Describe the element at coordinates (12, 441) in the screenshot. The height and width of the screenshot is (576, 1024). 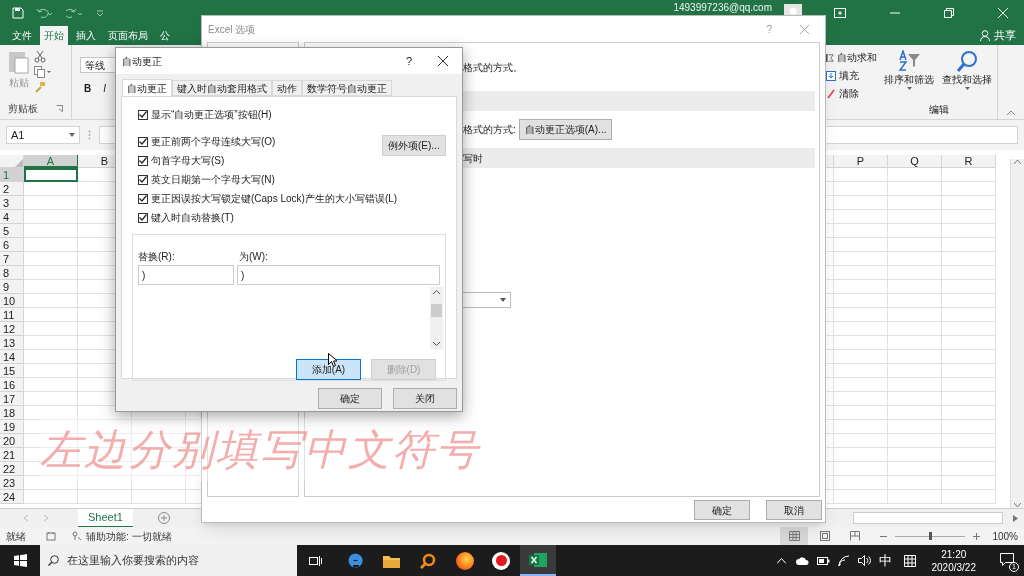
I see `row-header: 20` at that location.